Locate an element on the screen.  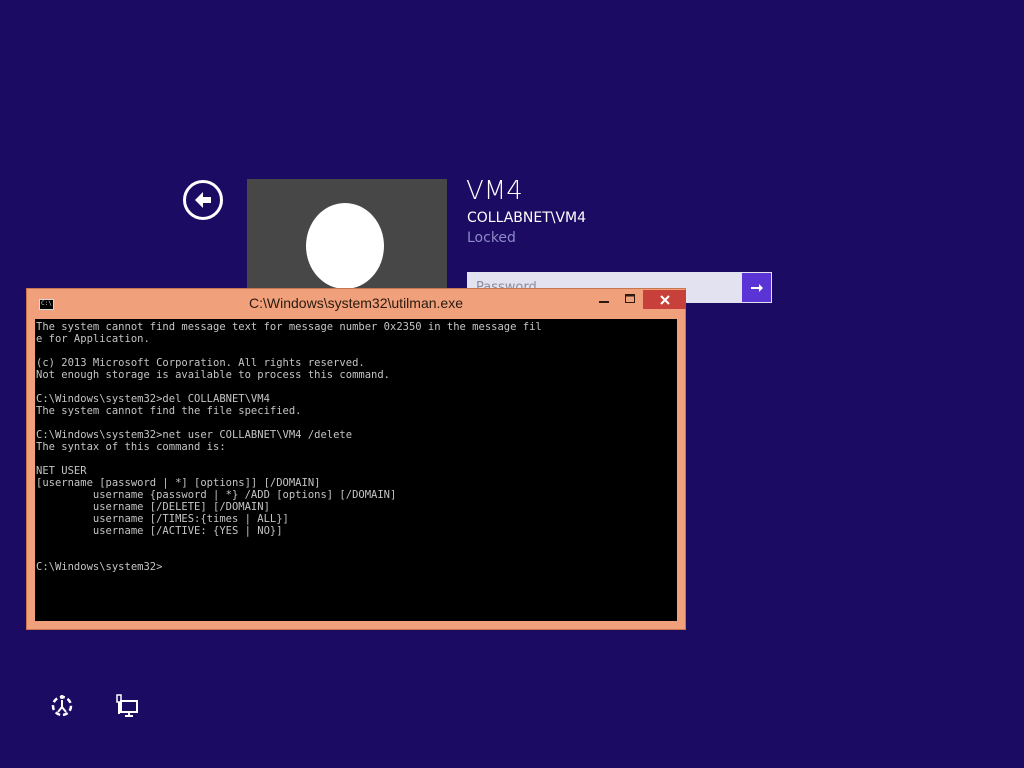
arrow-left-circle-icon is located at coordinates (203, 200).